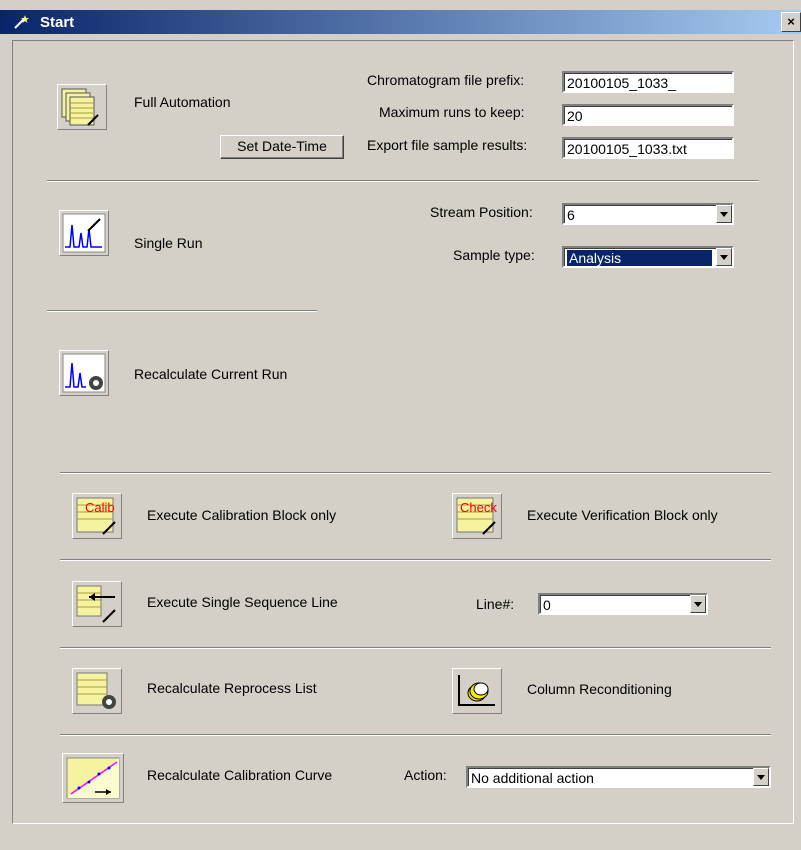  I want to click on max-runs-input: 20, so click(648, 115).